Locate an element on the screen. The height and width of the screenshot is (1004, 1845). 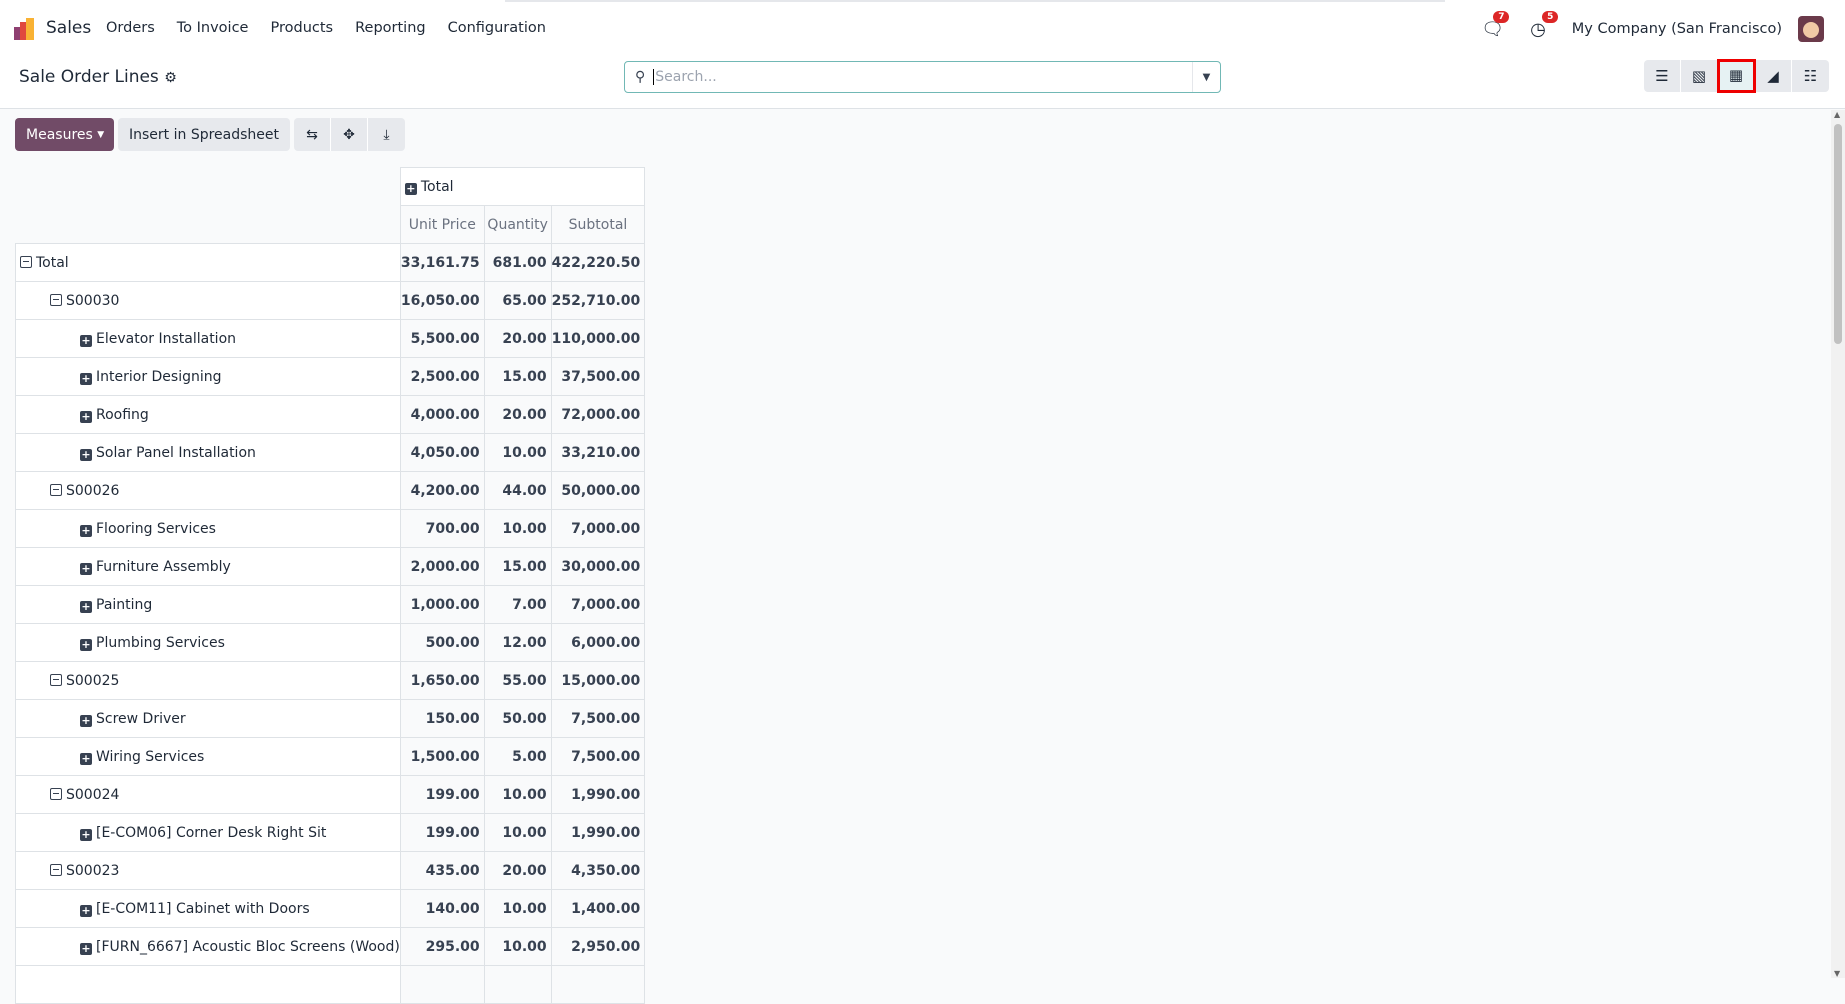
row-header: + Flooring Services is located at coordinates (208, 528).